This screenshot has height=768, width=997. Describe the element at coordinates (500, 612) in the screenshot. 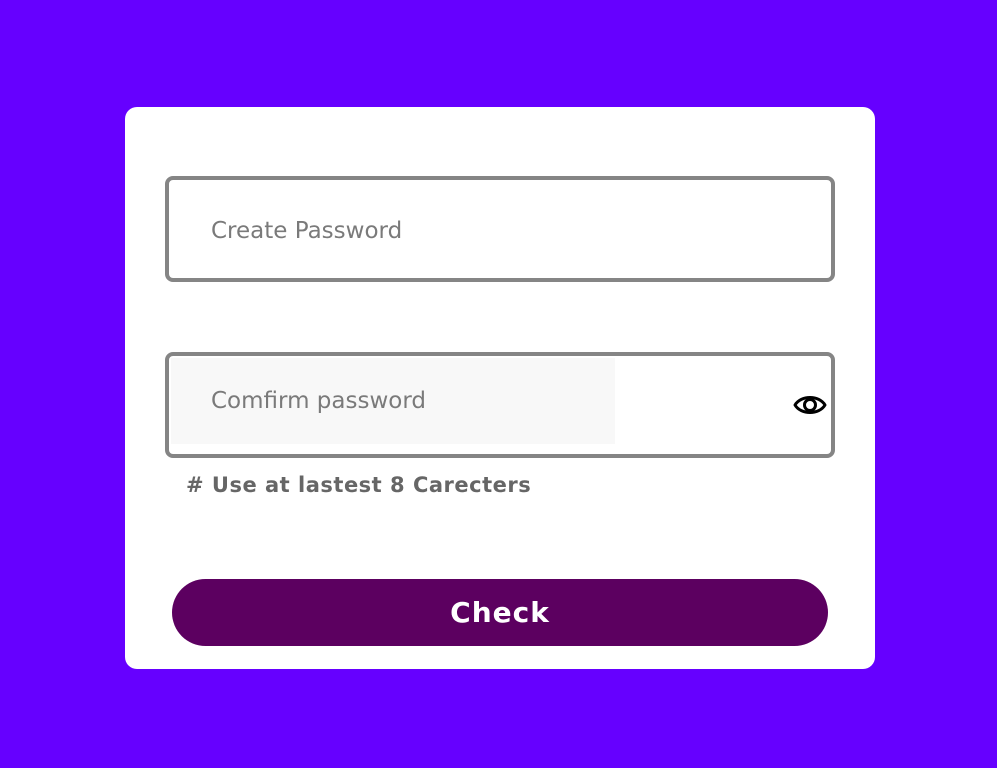

I see `check-button: Check` at that location.